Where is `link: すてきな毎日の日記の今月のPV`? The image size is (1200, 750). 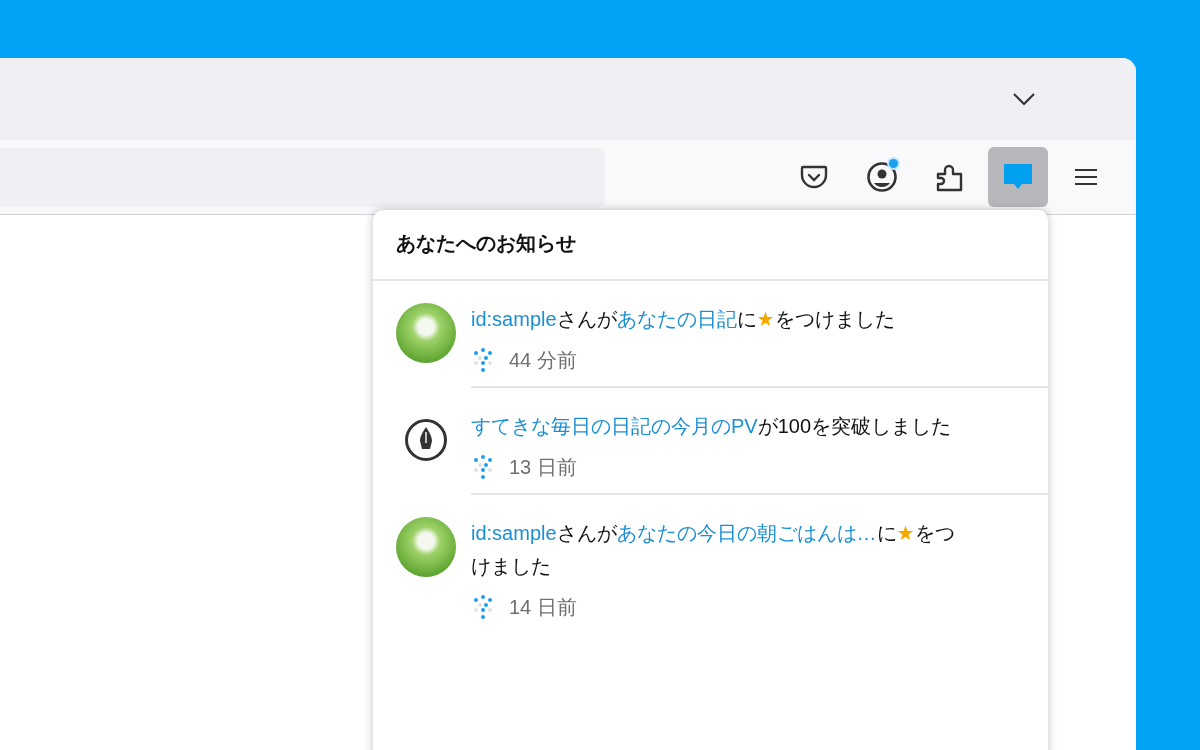 link: すてきな毎日の日記の今月のPV is located at coordinates (614, 426).